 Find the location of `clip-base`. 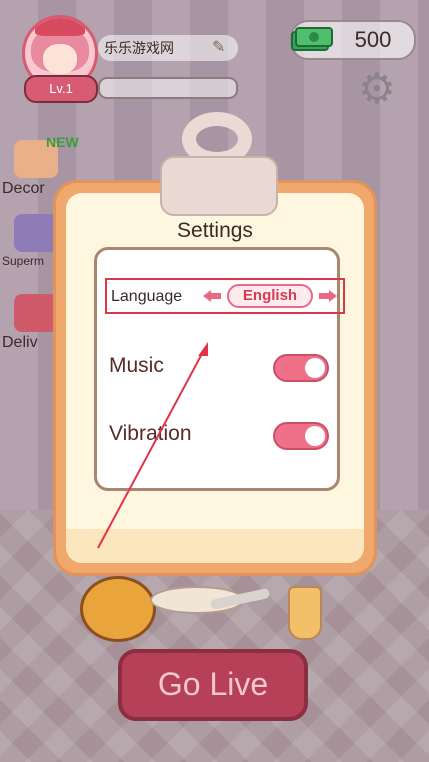

clip-base is located at coordinates (219, 186).